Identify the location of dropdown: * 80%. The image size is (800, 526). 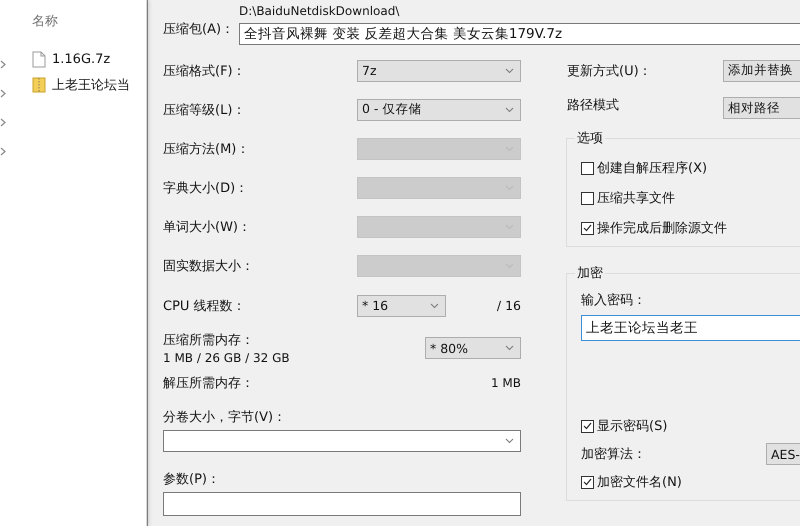
(473, 348).